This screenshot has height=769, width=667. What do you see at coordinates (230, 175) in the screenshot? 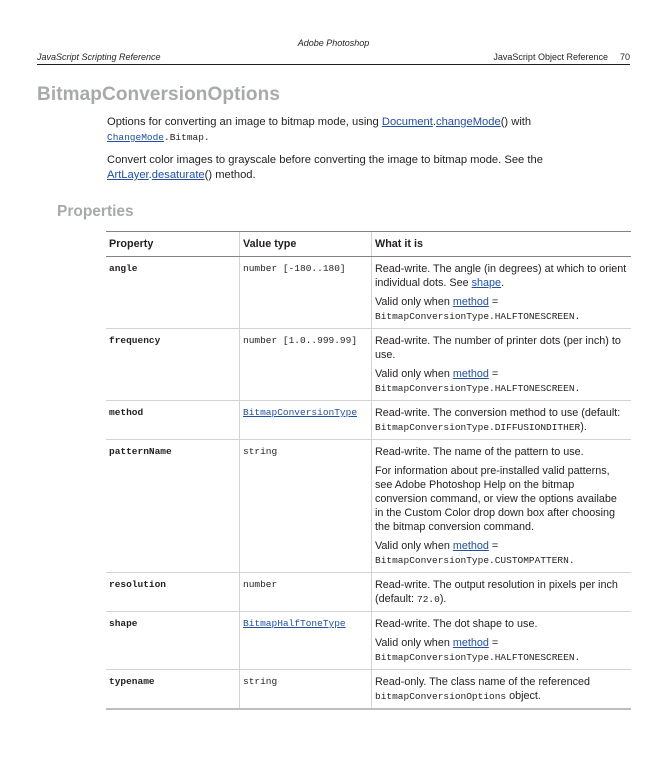
I see `intro-text: () method.` at bounding box center [230, 175].